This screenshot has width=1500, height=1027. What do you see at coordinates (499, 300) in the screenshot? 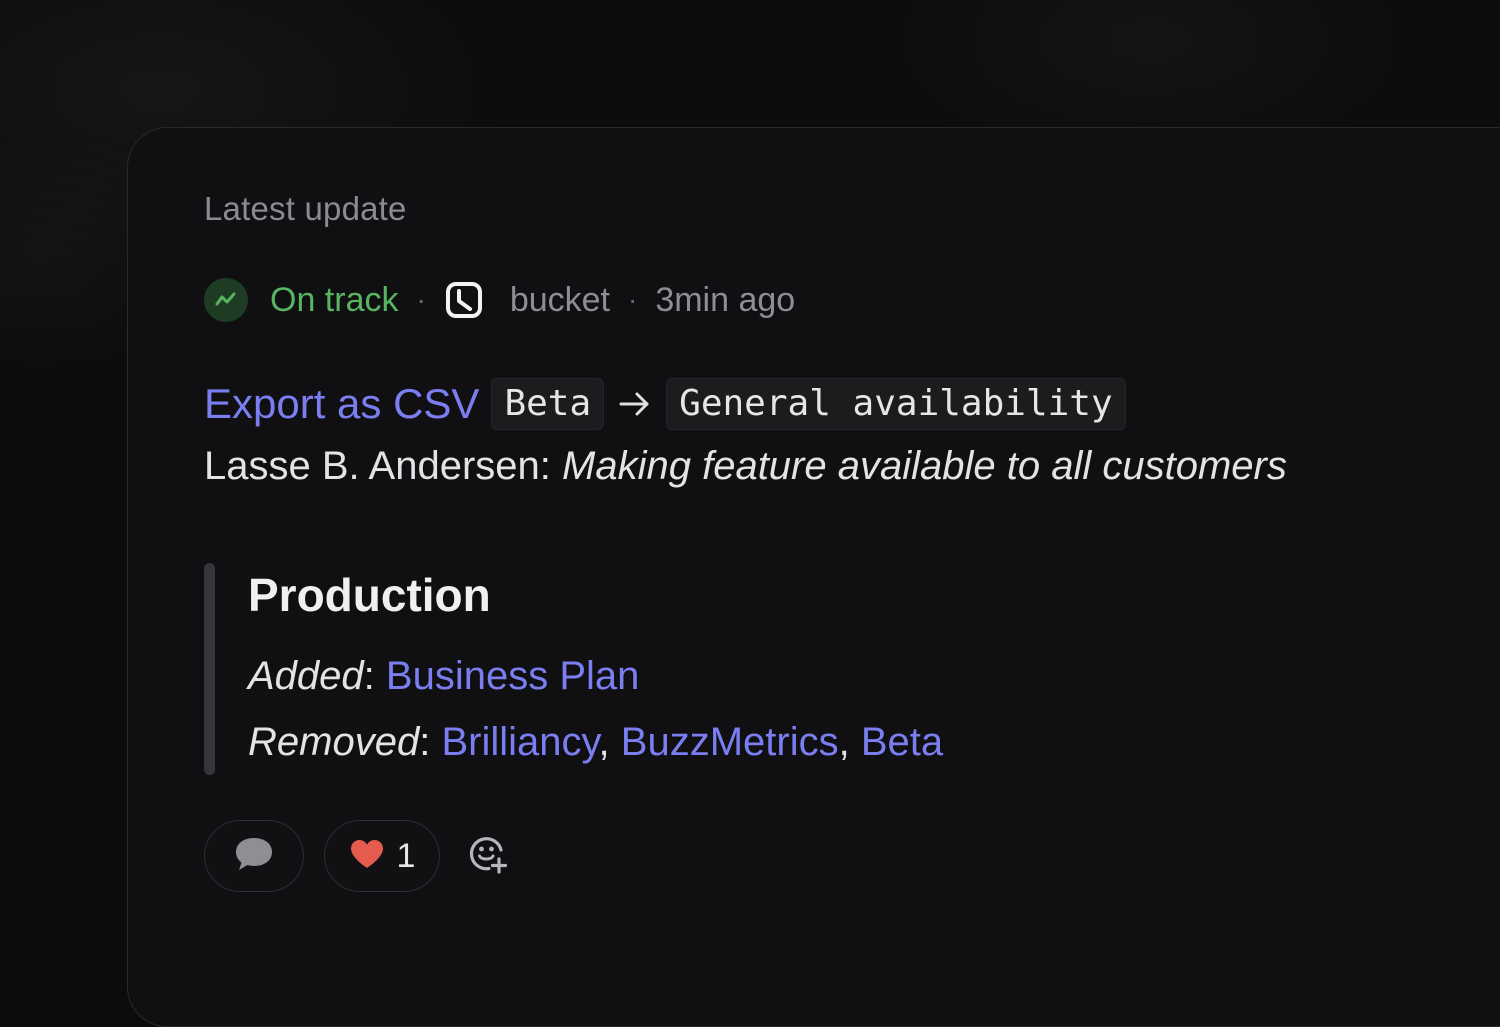
I see `update-meta: On track · bucket · 3min ago` at bounding box center [499, 300].